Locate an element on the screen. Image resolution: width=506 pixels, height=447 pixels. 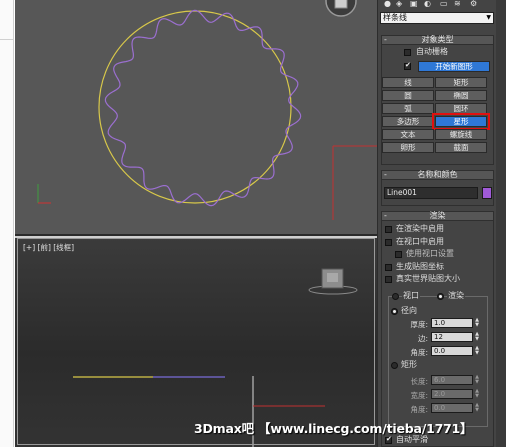
enable-in-renderer-checkbox is located at coordinates (388, 229).